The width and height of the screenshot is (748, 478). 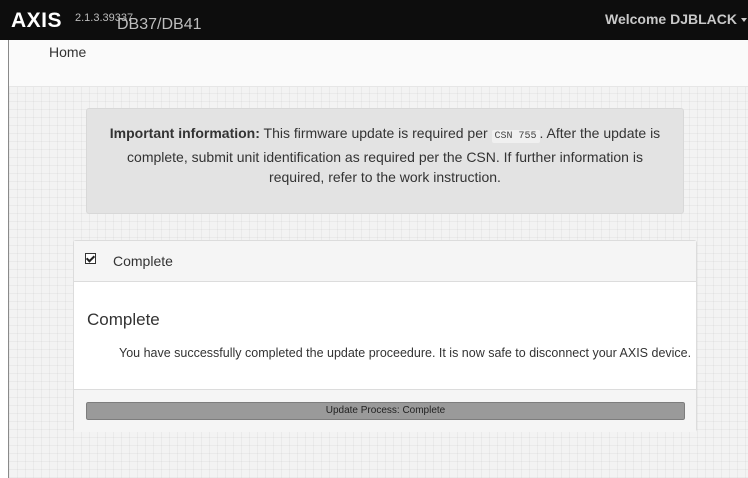 I want to click on csn-code: CSN 755, so click(x=515, y=136).